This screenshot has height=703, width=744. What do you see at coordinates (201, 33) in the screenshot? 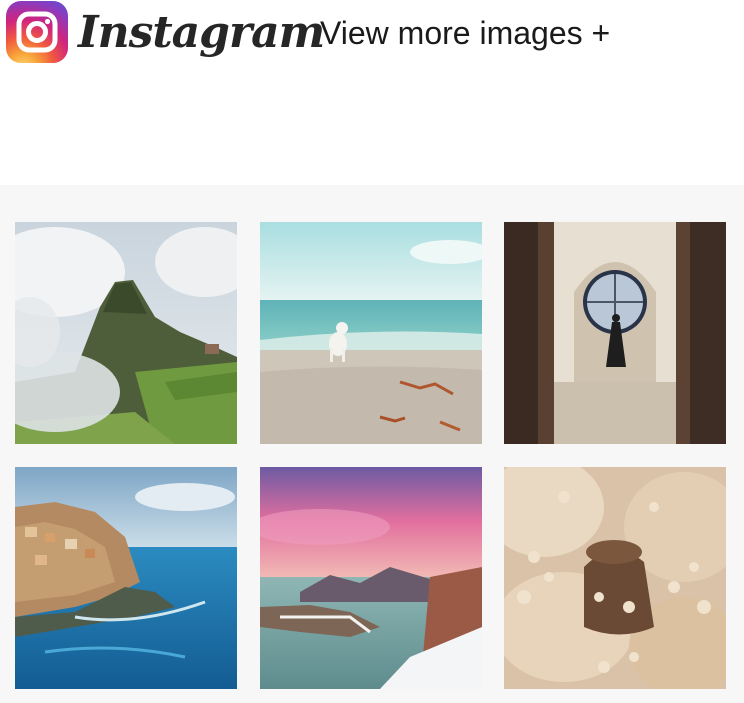
I see `instagram-wordmark: Instagram` at bounding box center [201, 33].